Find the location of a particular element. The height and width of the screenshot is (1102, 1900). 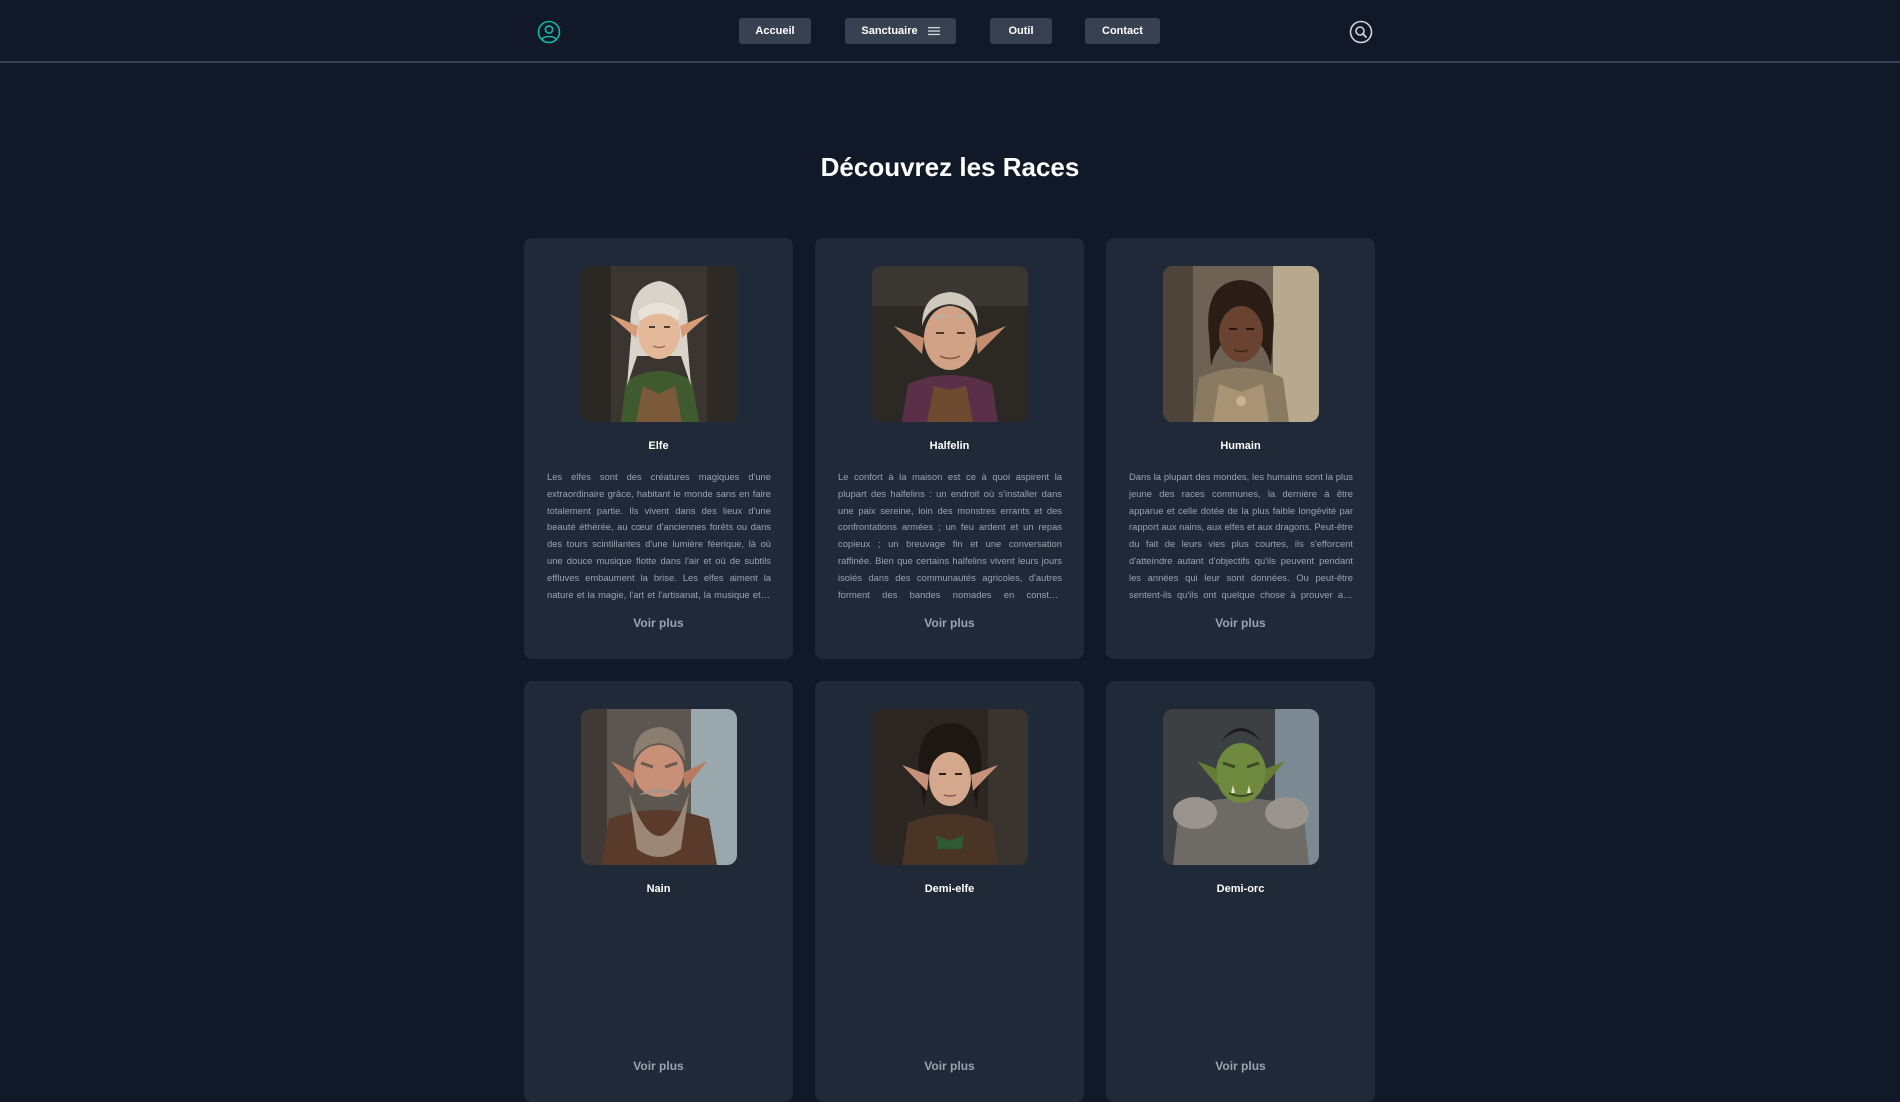

user-account-button is located at coordinates (548, 31).